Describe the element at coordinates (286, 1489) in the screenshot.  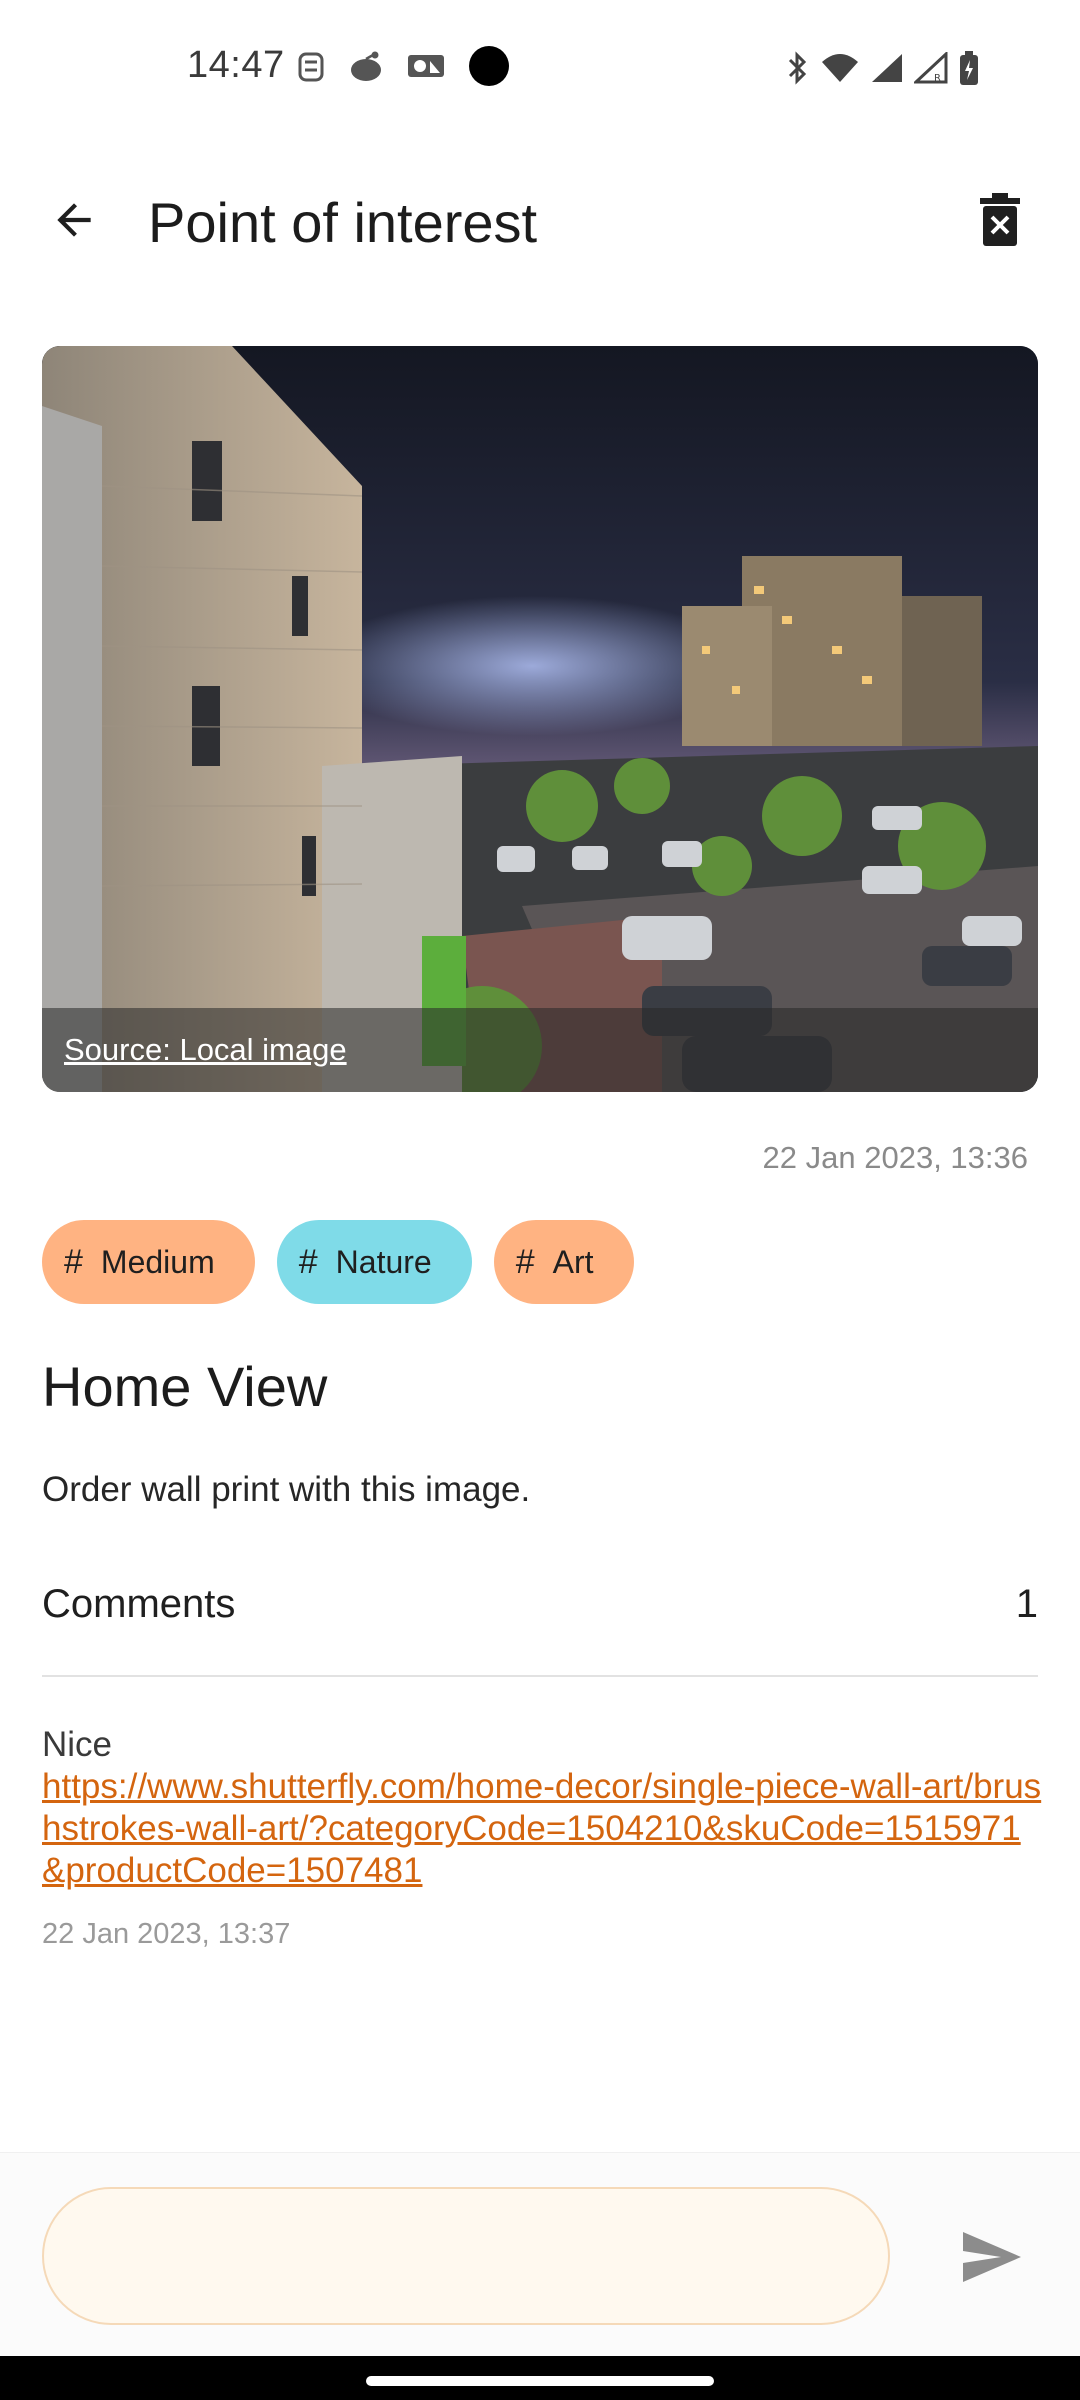
I see `poi-description: Order wall print with this image.` at that location.